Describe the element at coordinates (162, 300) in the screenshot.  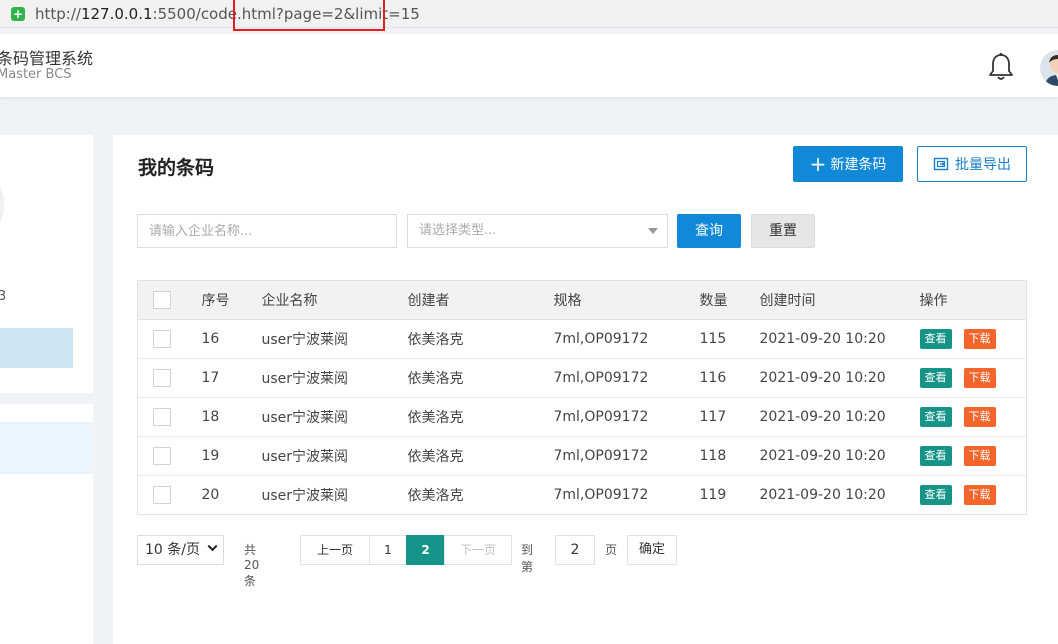
I see `select-all-checkbox` at that location.